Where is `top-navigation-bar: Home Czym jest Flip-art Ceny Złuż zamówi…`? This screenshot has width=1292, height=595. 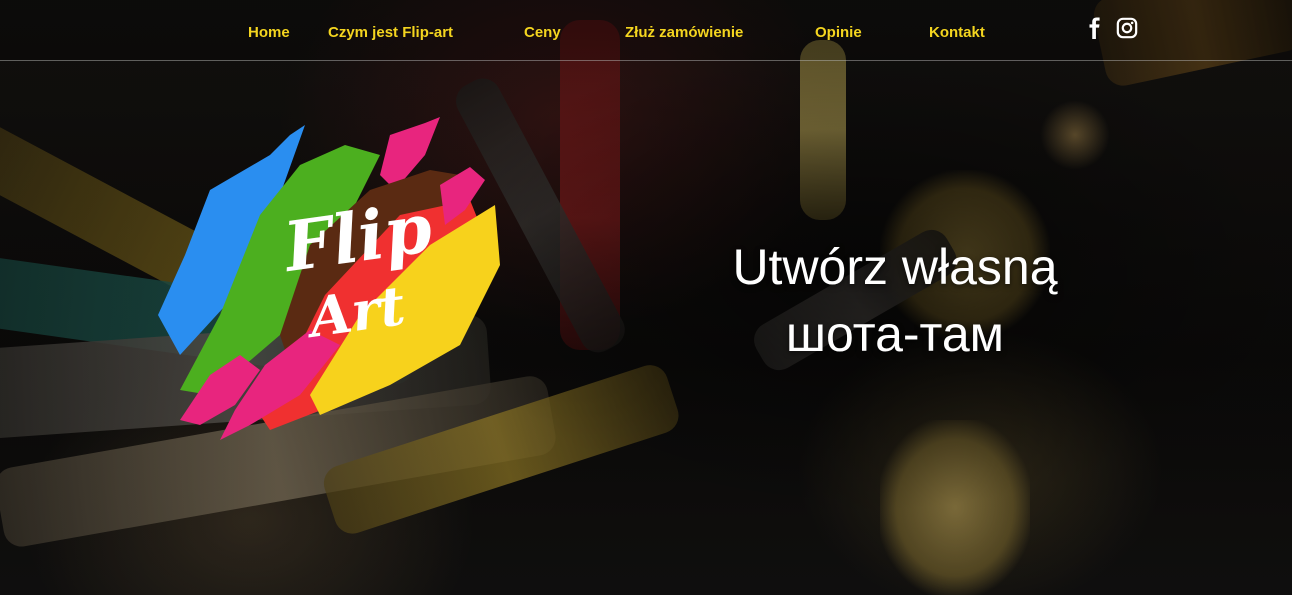 top-navigation-bar: Home Czym jest Flip-art Ceny Złuż zamówi… is located at coordinates (646, 30).